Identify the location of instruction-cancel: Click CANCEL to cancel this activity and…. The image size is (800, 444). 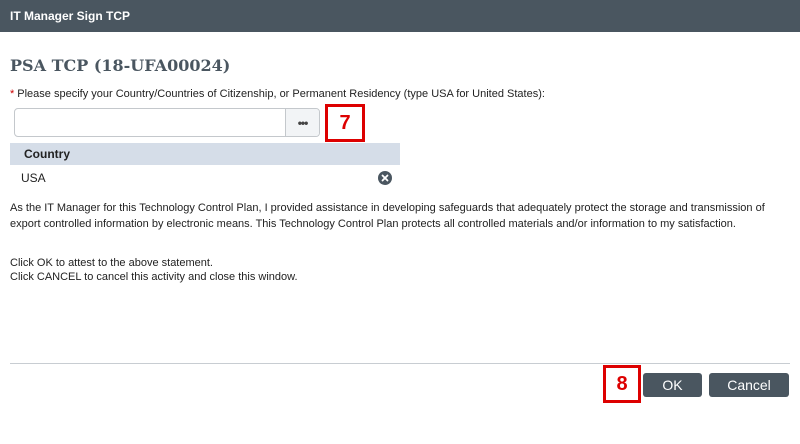
(154, 277).